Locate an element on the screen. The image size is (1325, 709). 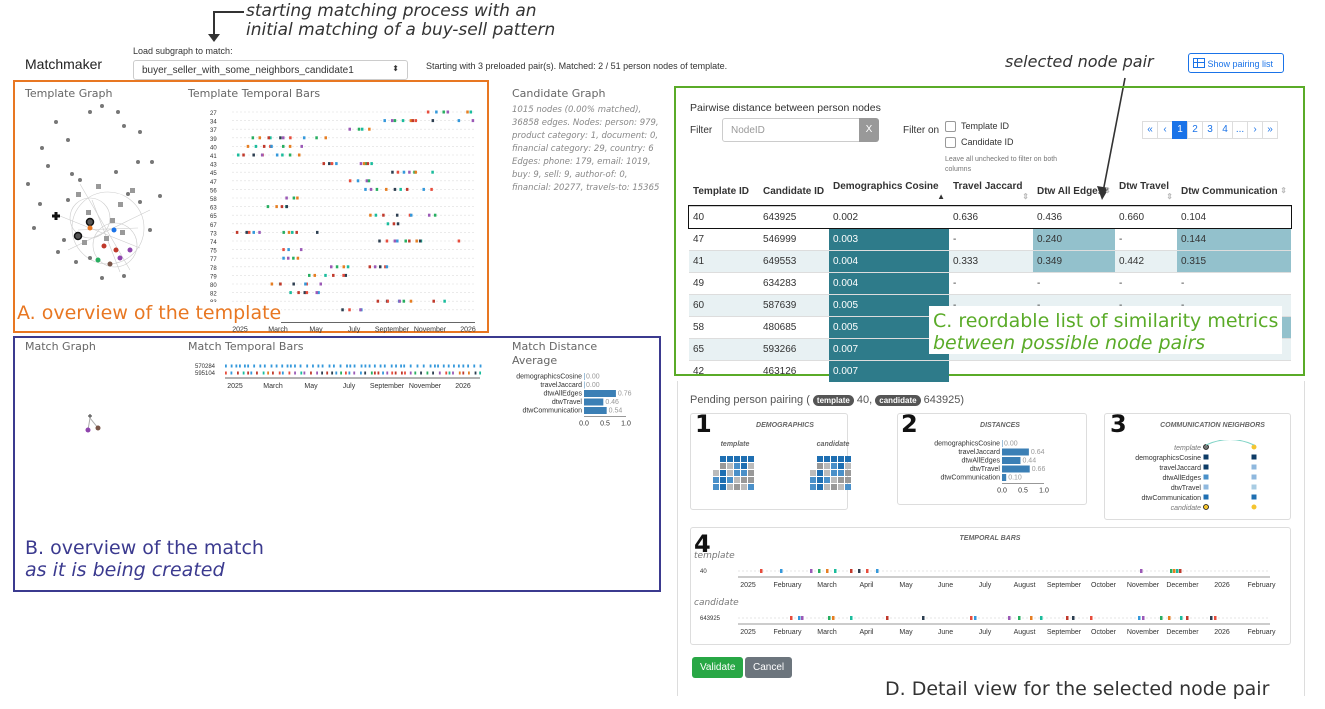
page-link: 4 is located at coordinates (1225, 130).